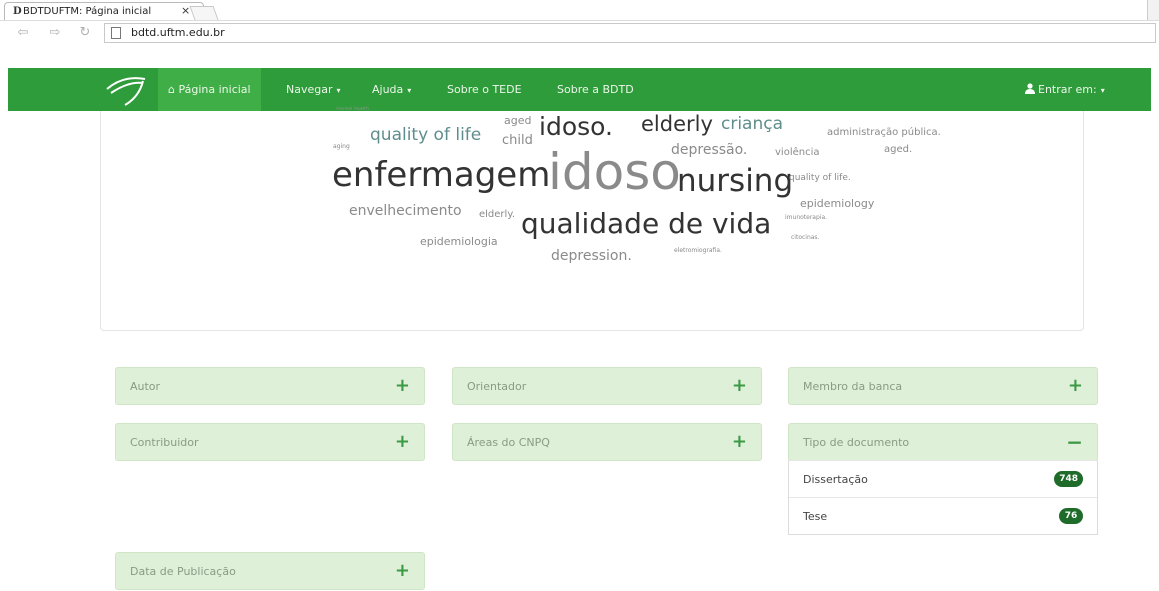  Describe the element at coordinates (497, 215) in the screenshot. I see `cloud-word: elderly.` at that location.